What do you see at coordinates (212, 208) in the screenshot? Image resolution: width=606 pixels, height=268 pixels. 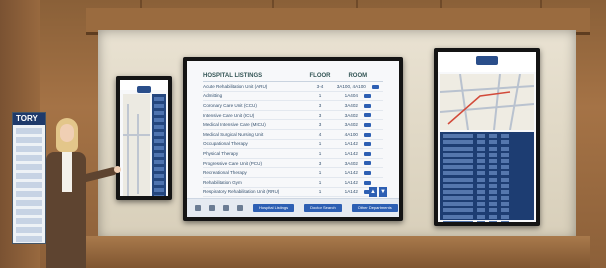 I see `accessibility-icon` at bounding box center [212, 208].